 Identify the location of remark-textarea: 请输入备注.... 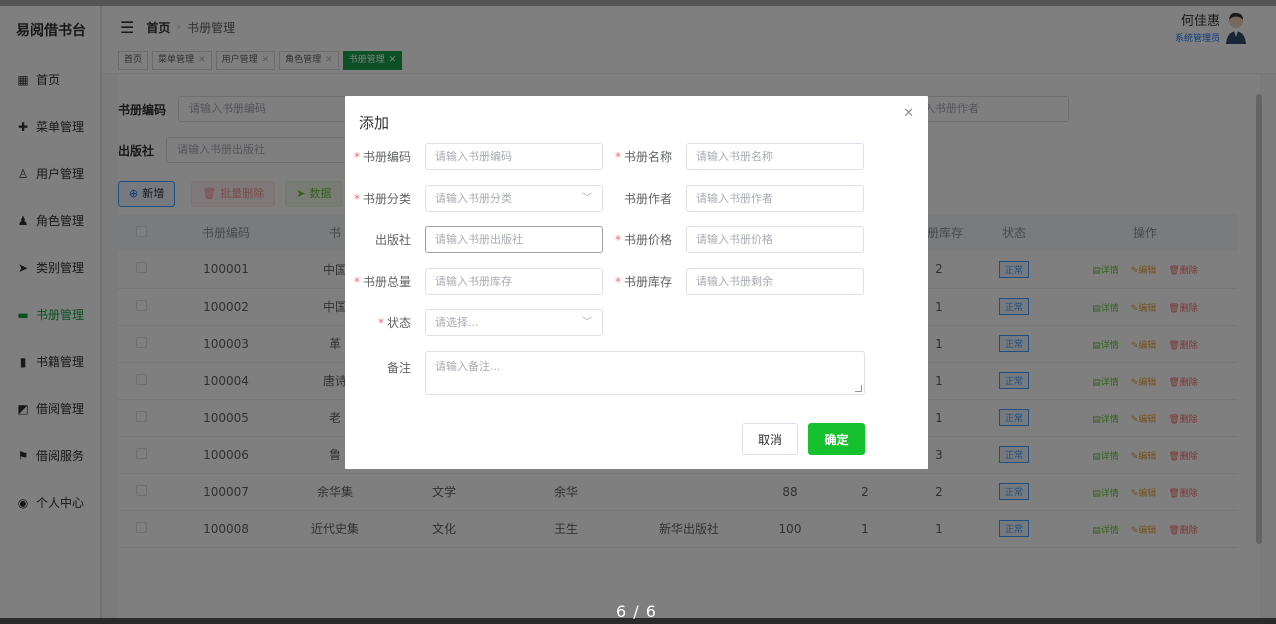
(645, 373).